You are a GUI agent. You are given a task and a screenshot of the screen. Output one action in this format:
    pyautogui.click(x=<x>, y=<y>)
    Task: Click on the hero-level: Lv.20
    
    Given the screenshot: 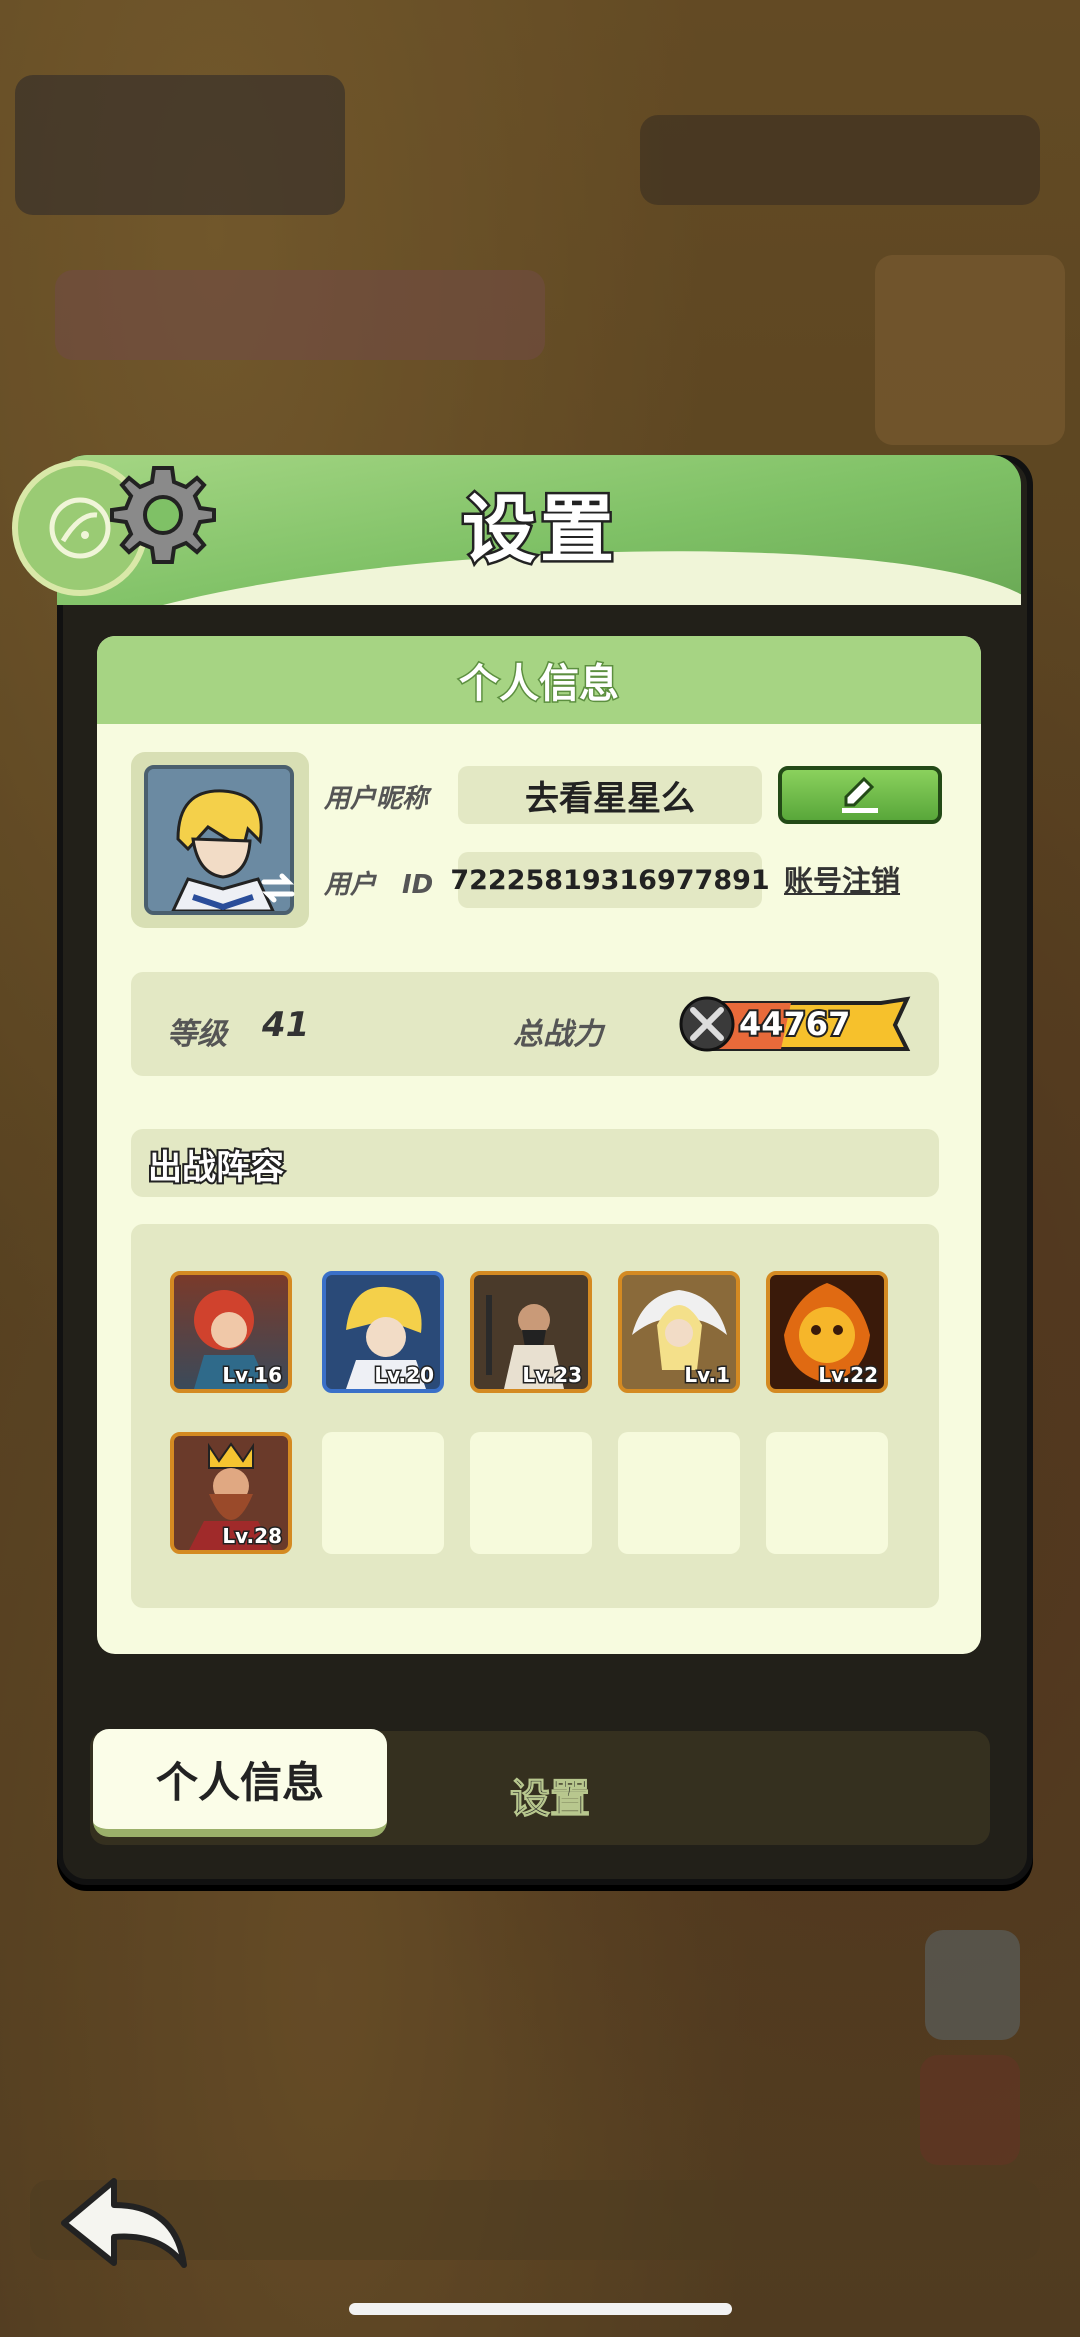 What is the action you would take?
    pyautogui.click(x=404, y=1375)
    